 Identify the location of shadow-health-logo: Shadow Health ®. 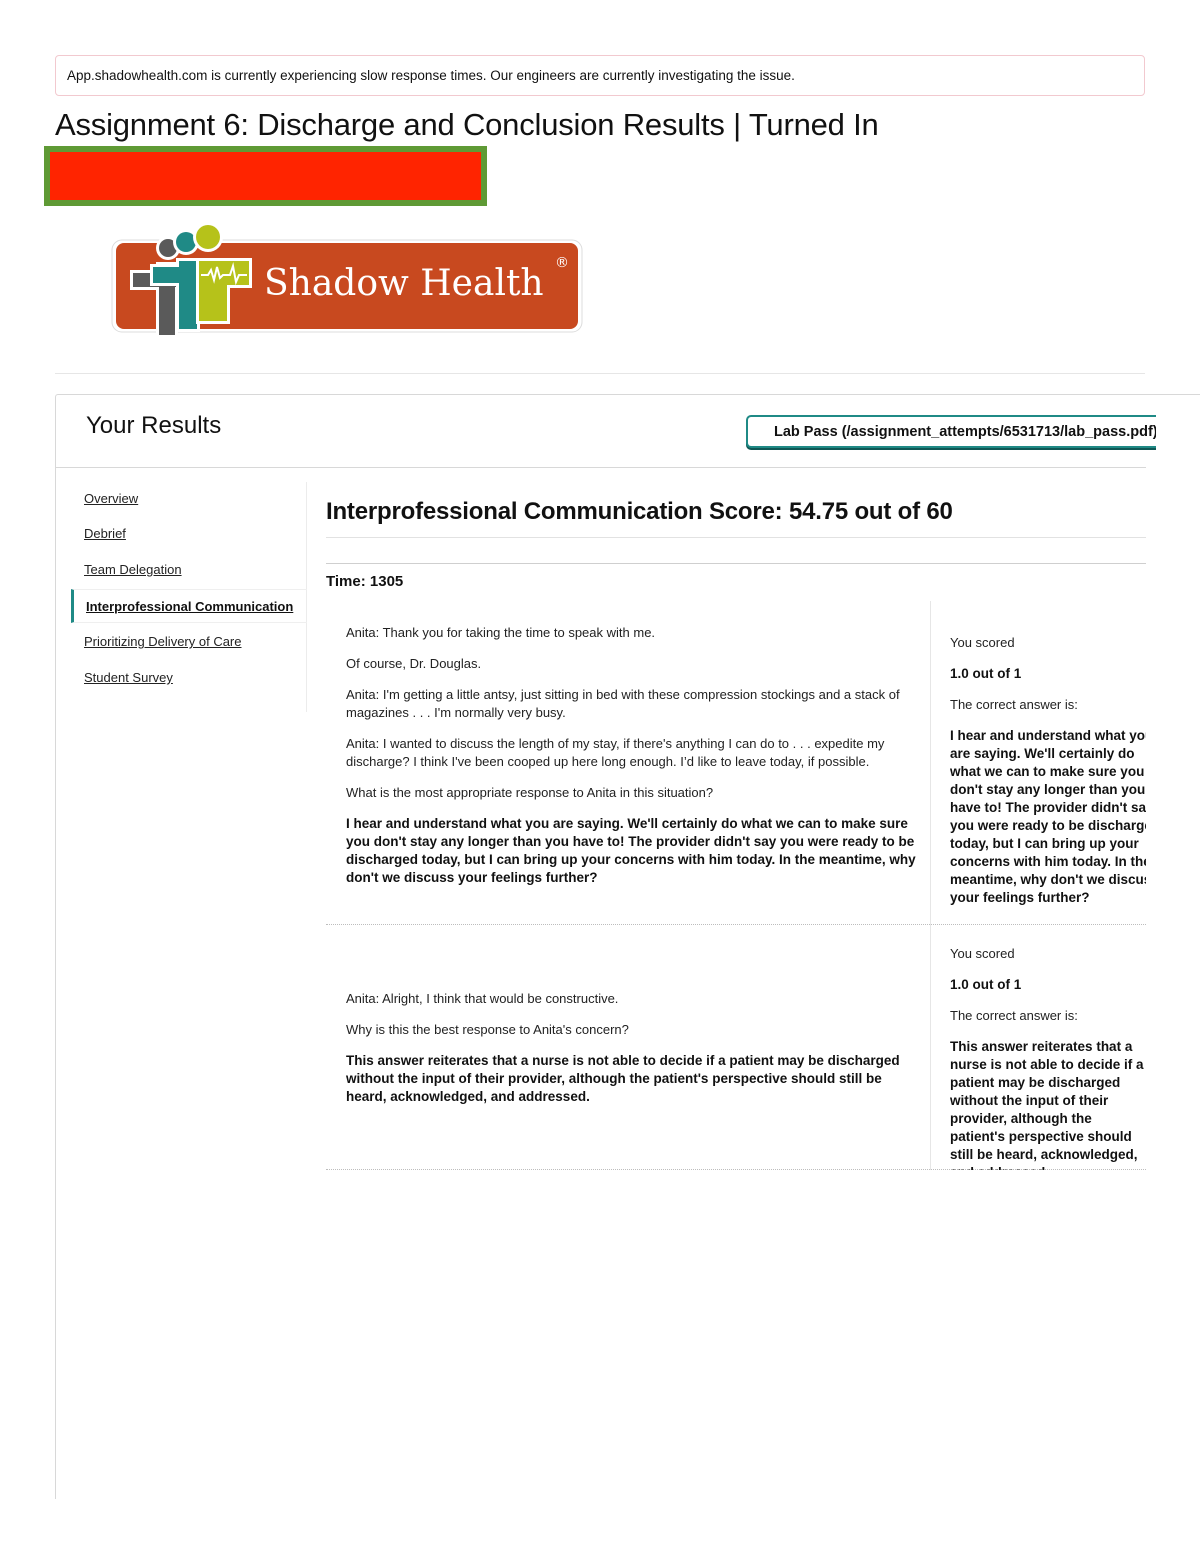
(347, 283).